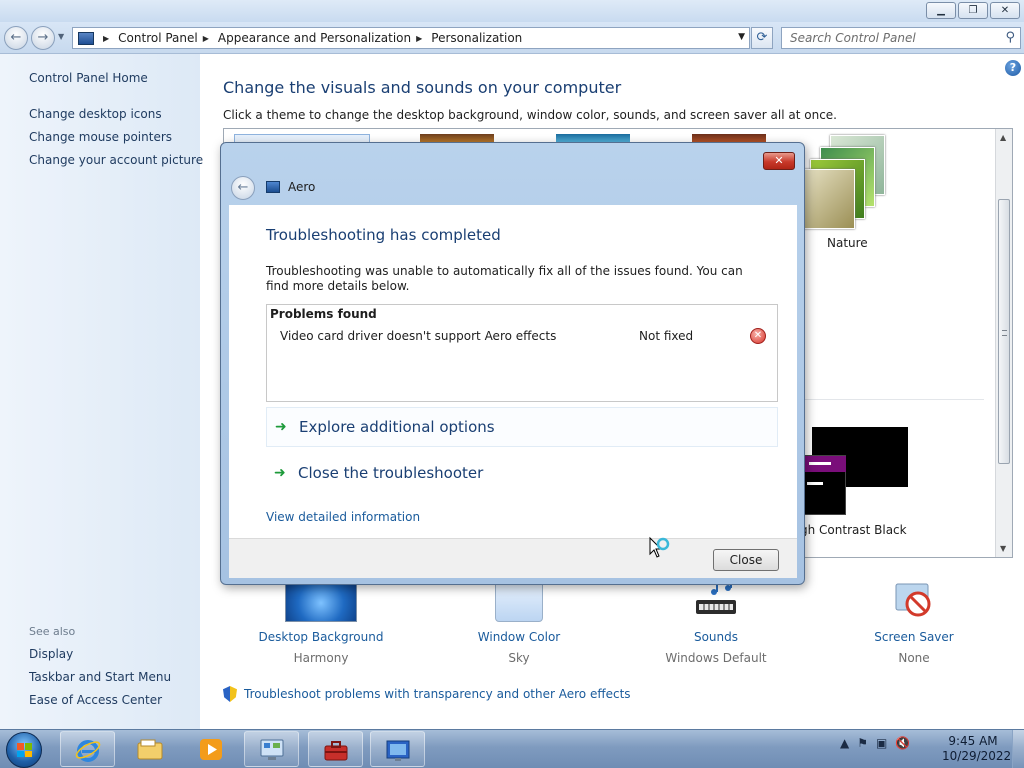 This screenshot has width=1024, height=768. What do you see at coordinates (941, 10) in the screenshot?
I see `minimize-button: ▁` at bounding box center [941, 10].